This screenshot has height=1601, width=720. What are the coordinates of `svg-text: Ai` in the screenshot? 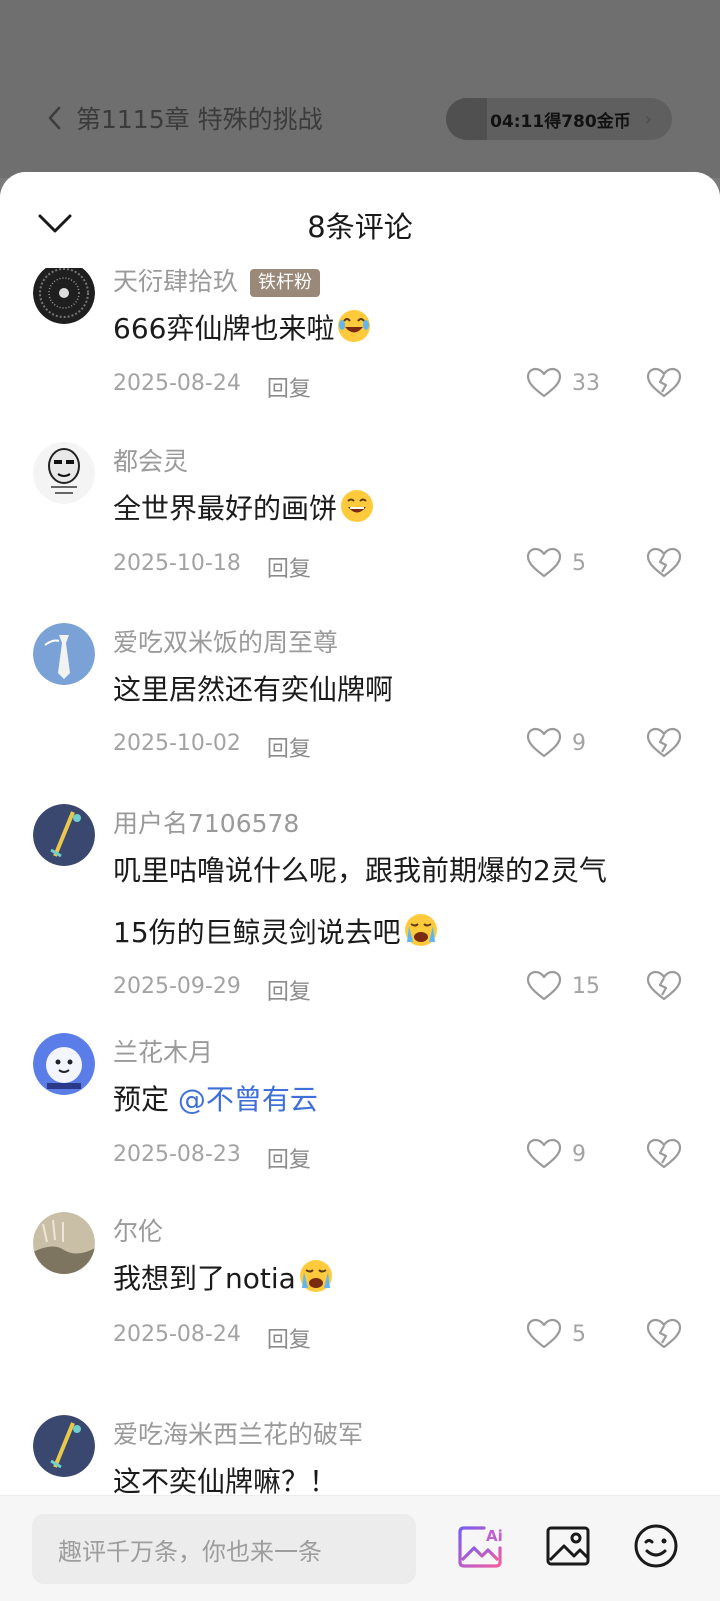 It's located at (494, 1536).